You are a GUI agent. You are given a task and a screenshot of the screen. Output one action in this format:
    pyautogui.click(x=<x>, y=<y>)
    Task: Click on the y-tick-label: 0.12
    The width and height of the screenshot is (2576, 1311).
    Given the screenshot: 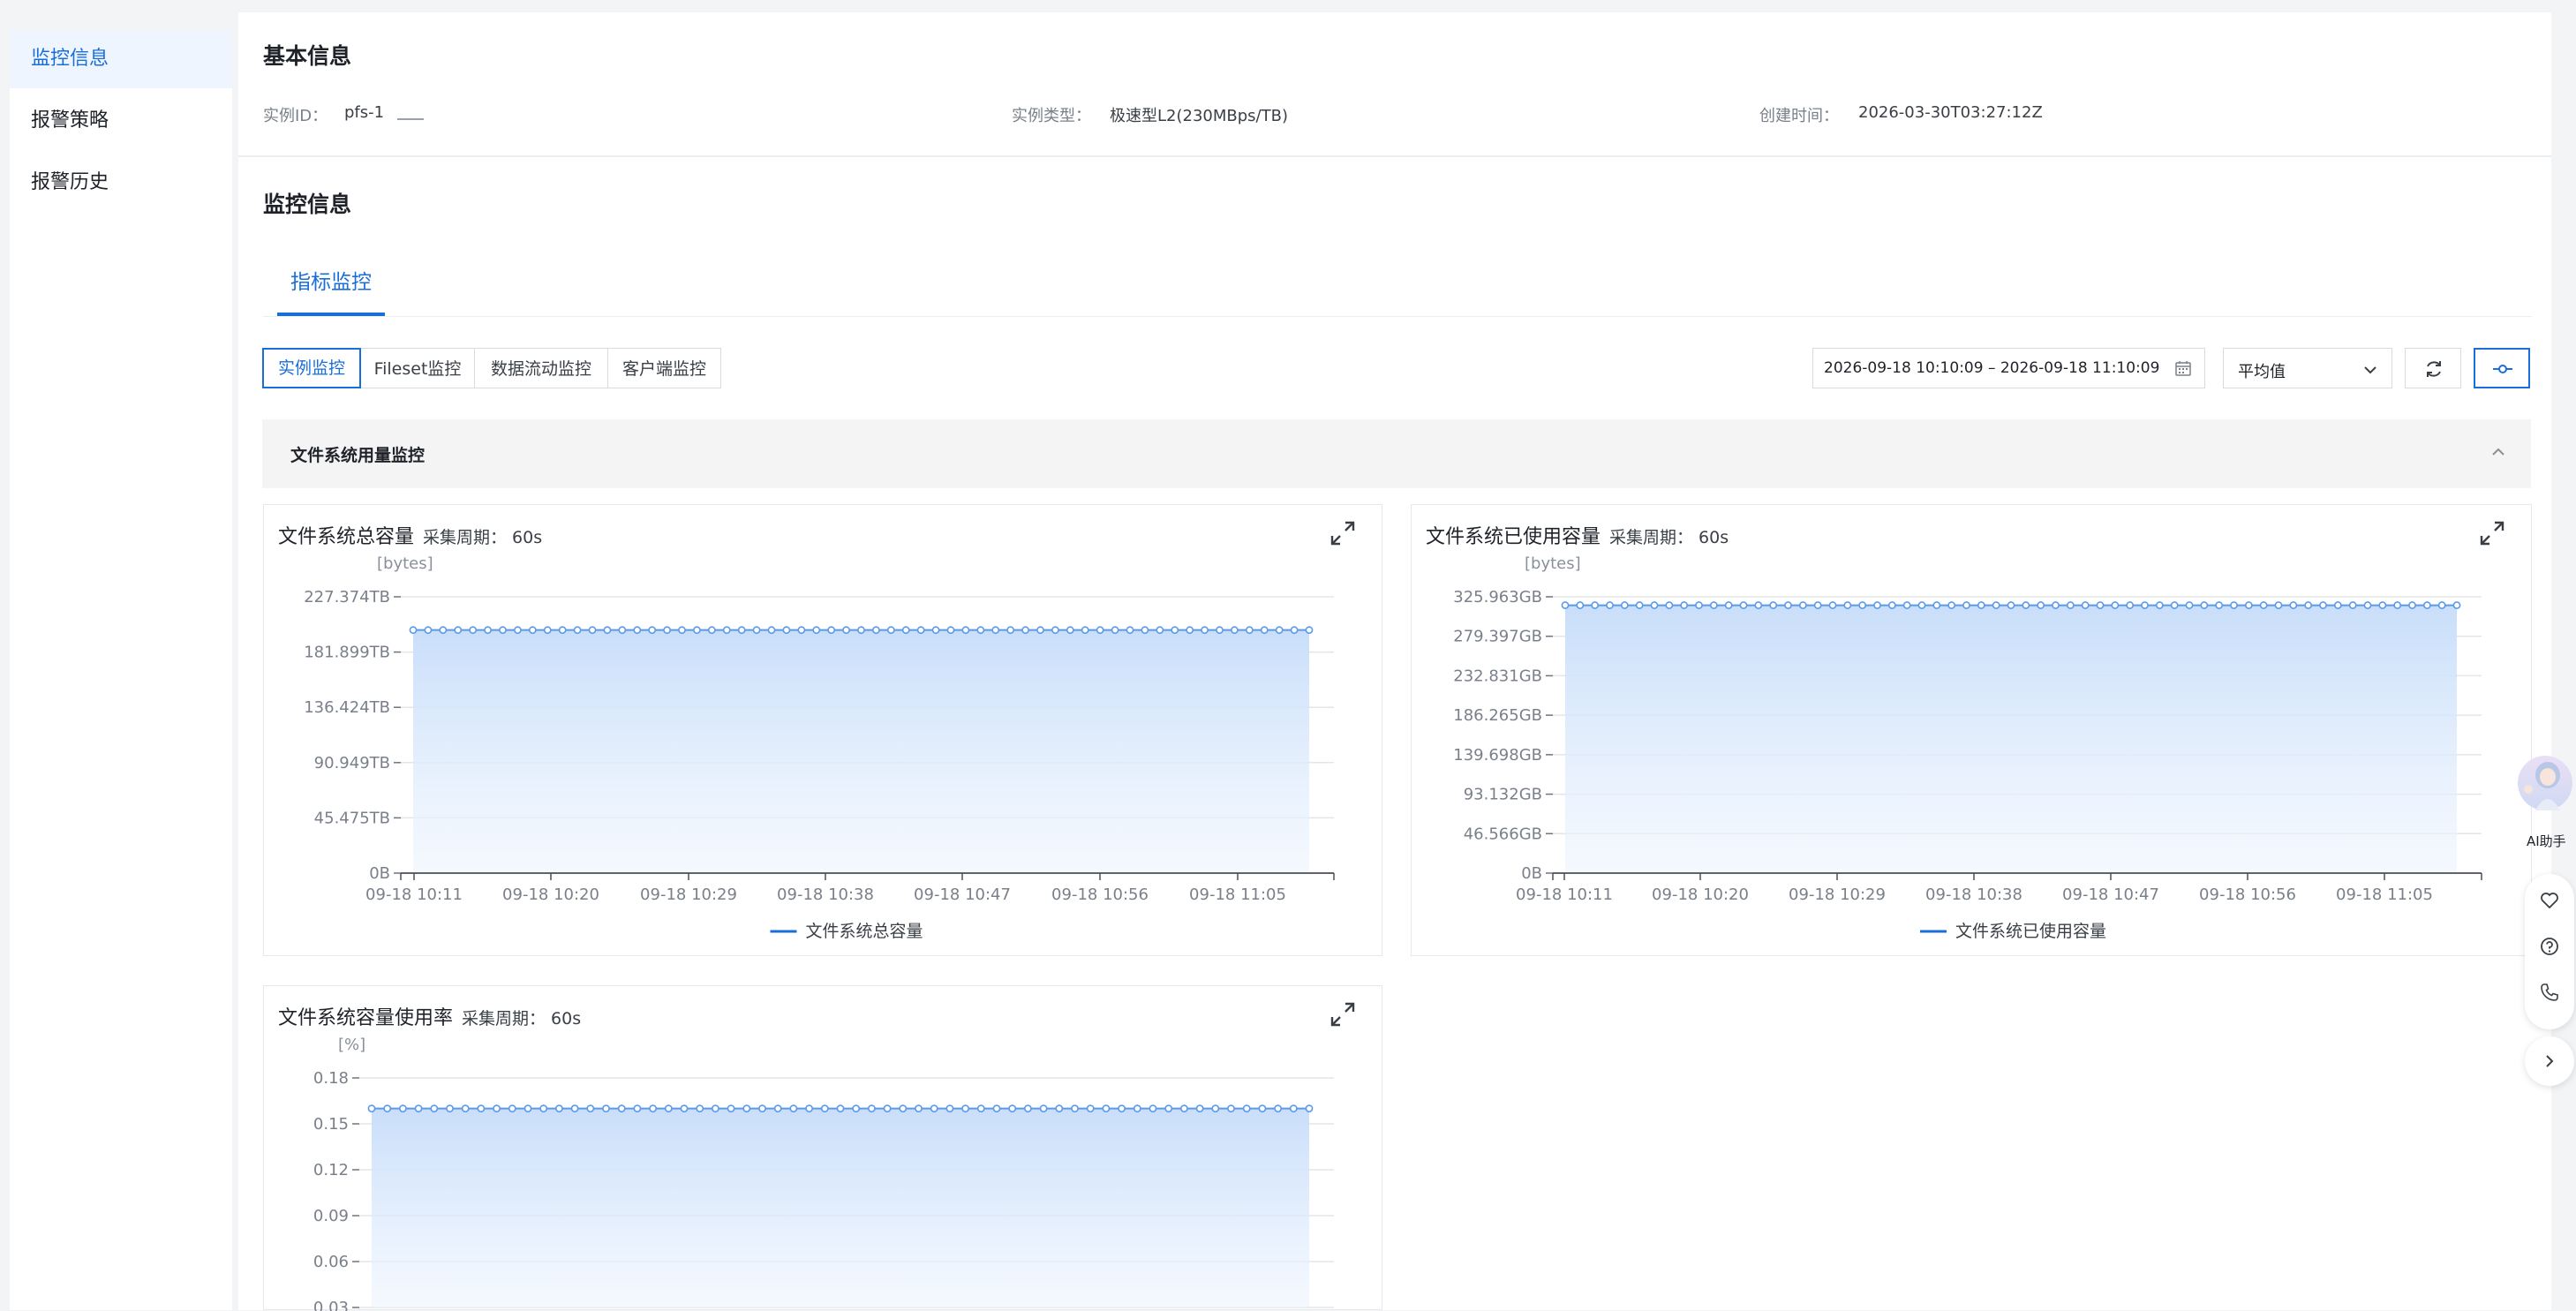 What is the action you would take?
    pyautogui.click(x=331, y=1170)
    